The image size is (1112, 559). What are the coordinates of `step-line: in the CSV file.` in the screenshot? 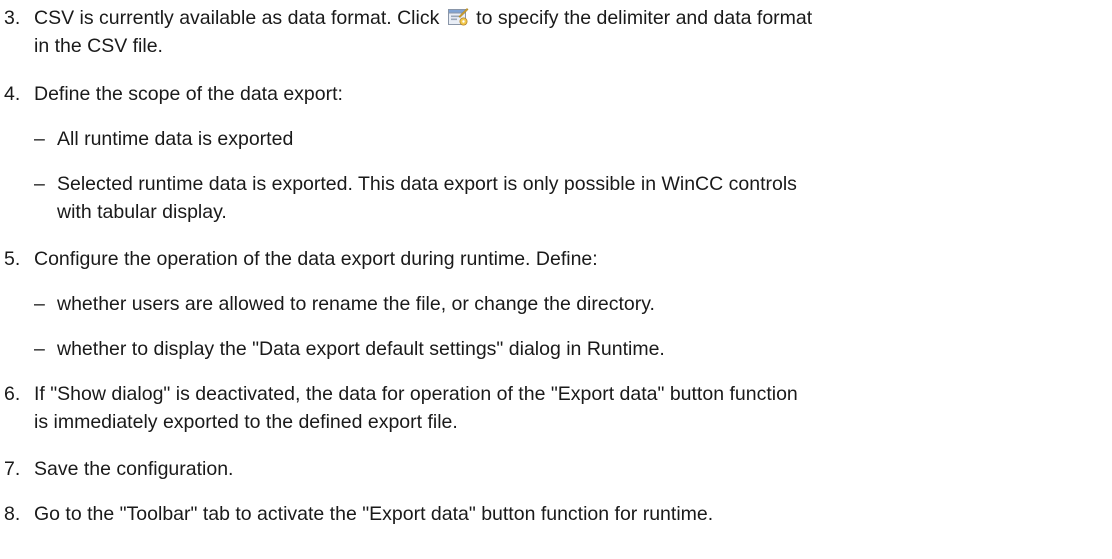 It's located at (98, 46).